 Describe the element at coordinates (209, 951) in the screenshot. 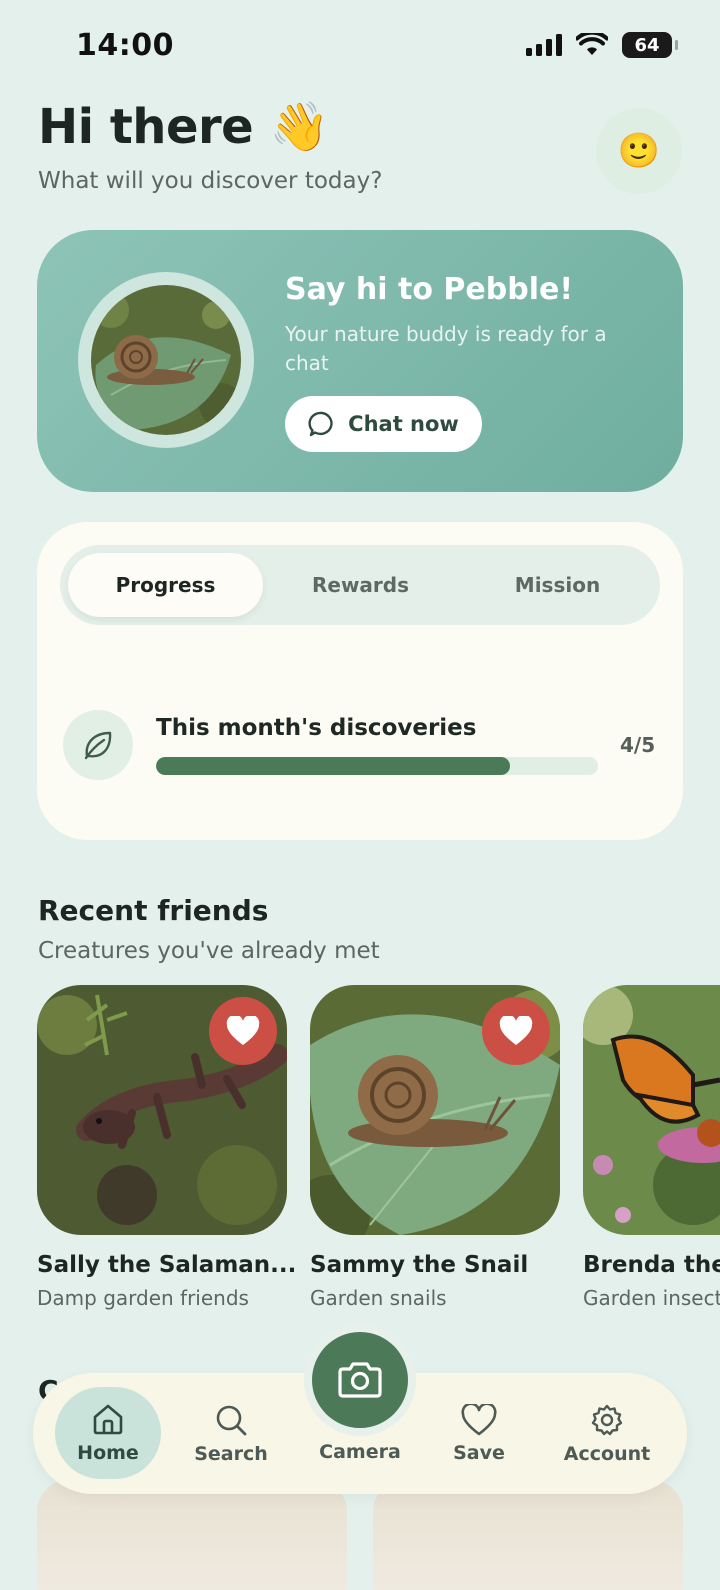

I see `recent-friends-subtitle: Creatures you've already met` at that location.